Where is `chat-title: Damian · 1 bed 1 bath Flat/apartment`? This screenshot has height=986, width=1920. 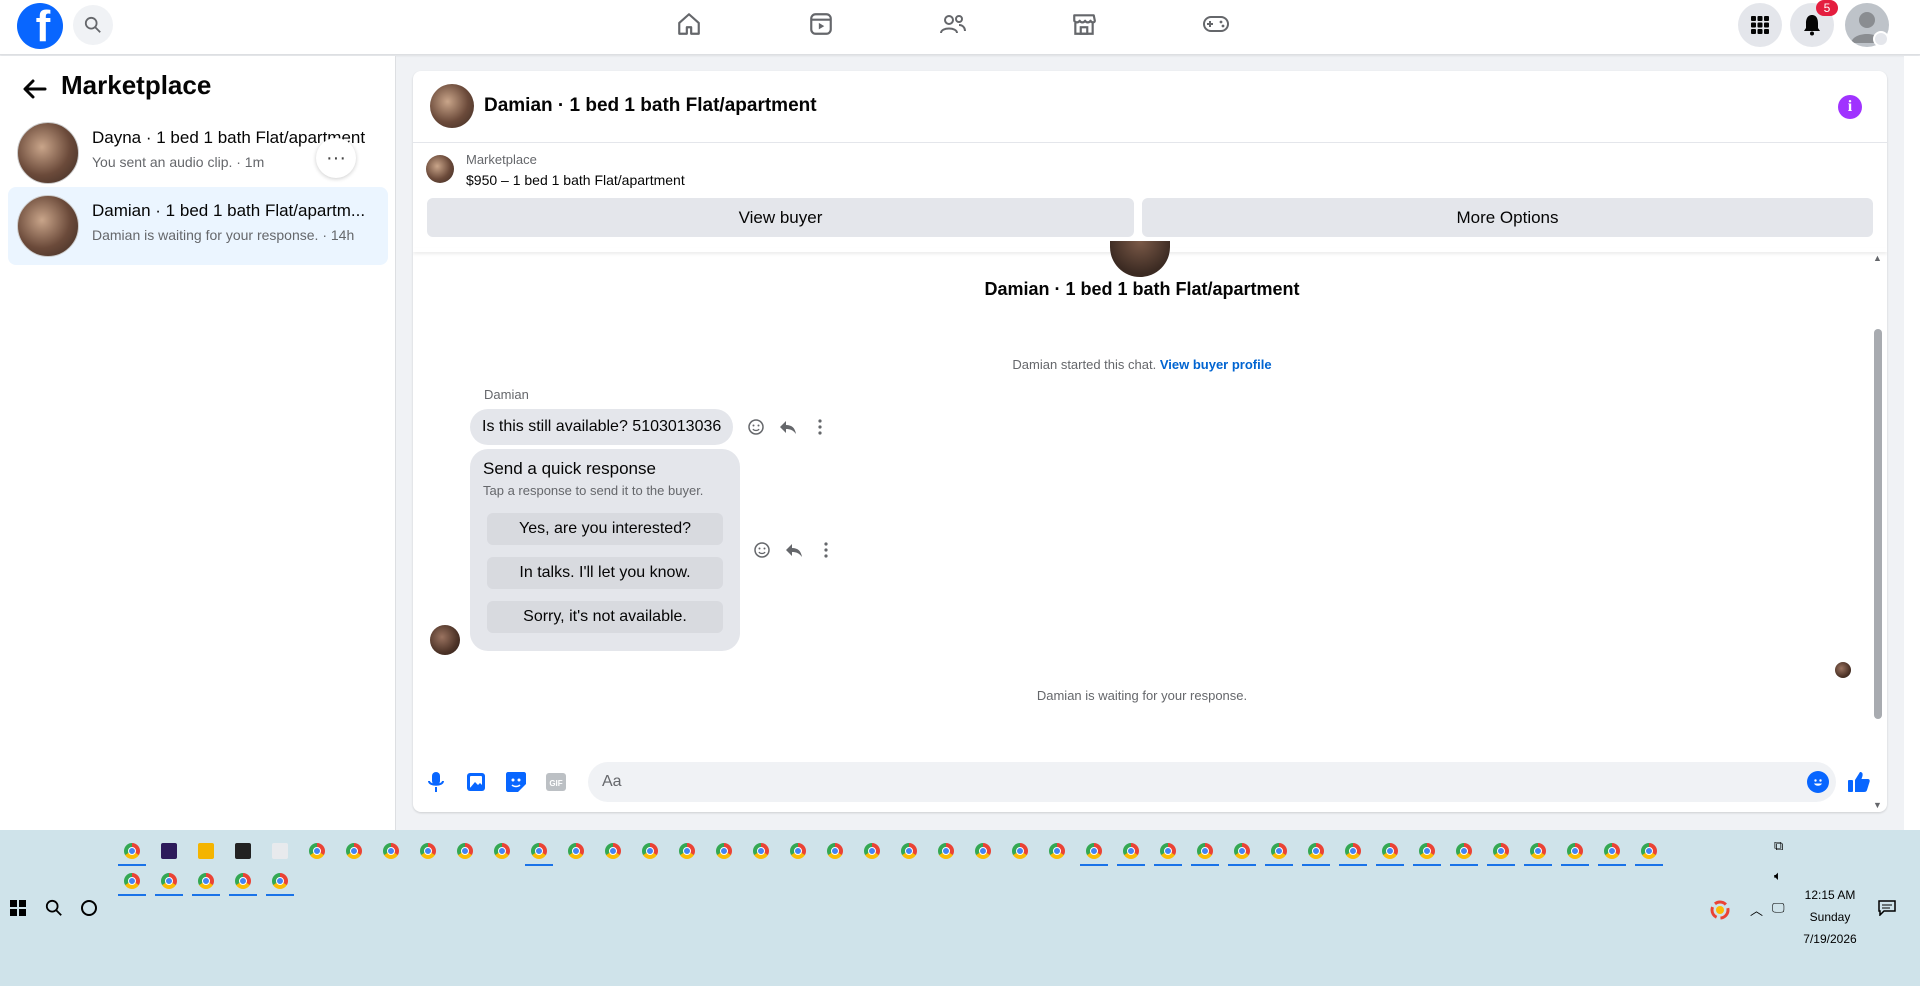
chat-title: Damian · 1 bed 1 bath Flat/apartment is located at coordinates (650, 106).